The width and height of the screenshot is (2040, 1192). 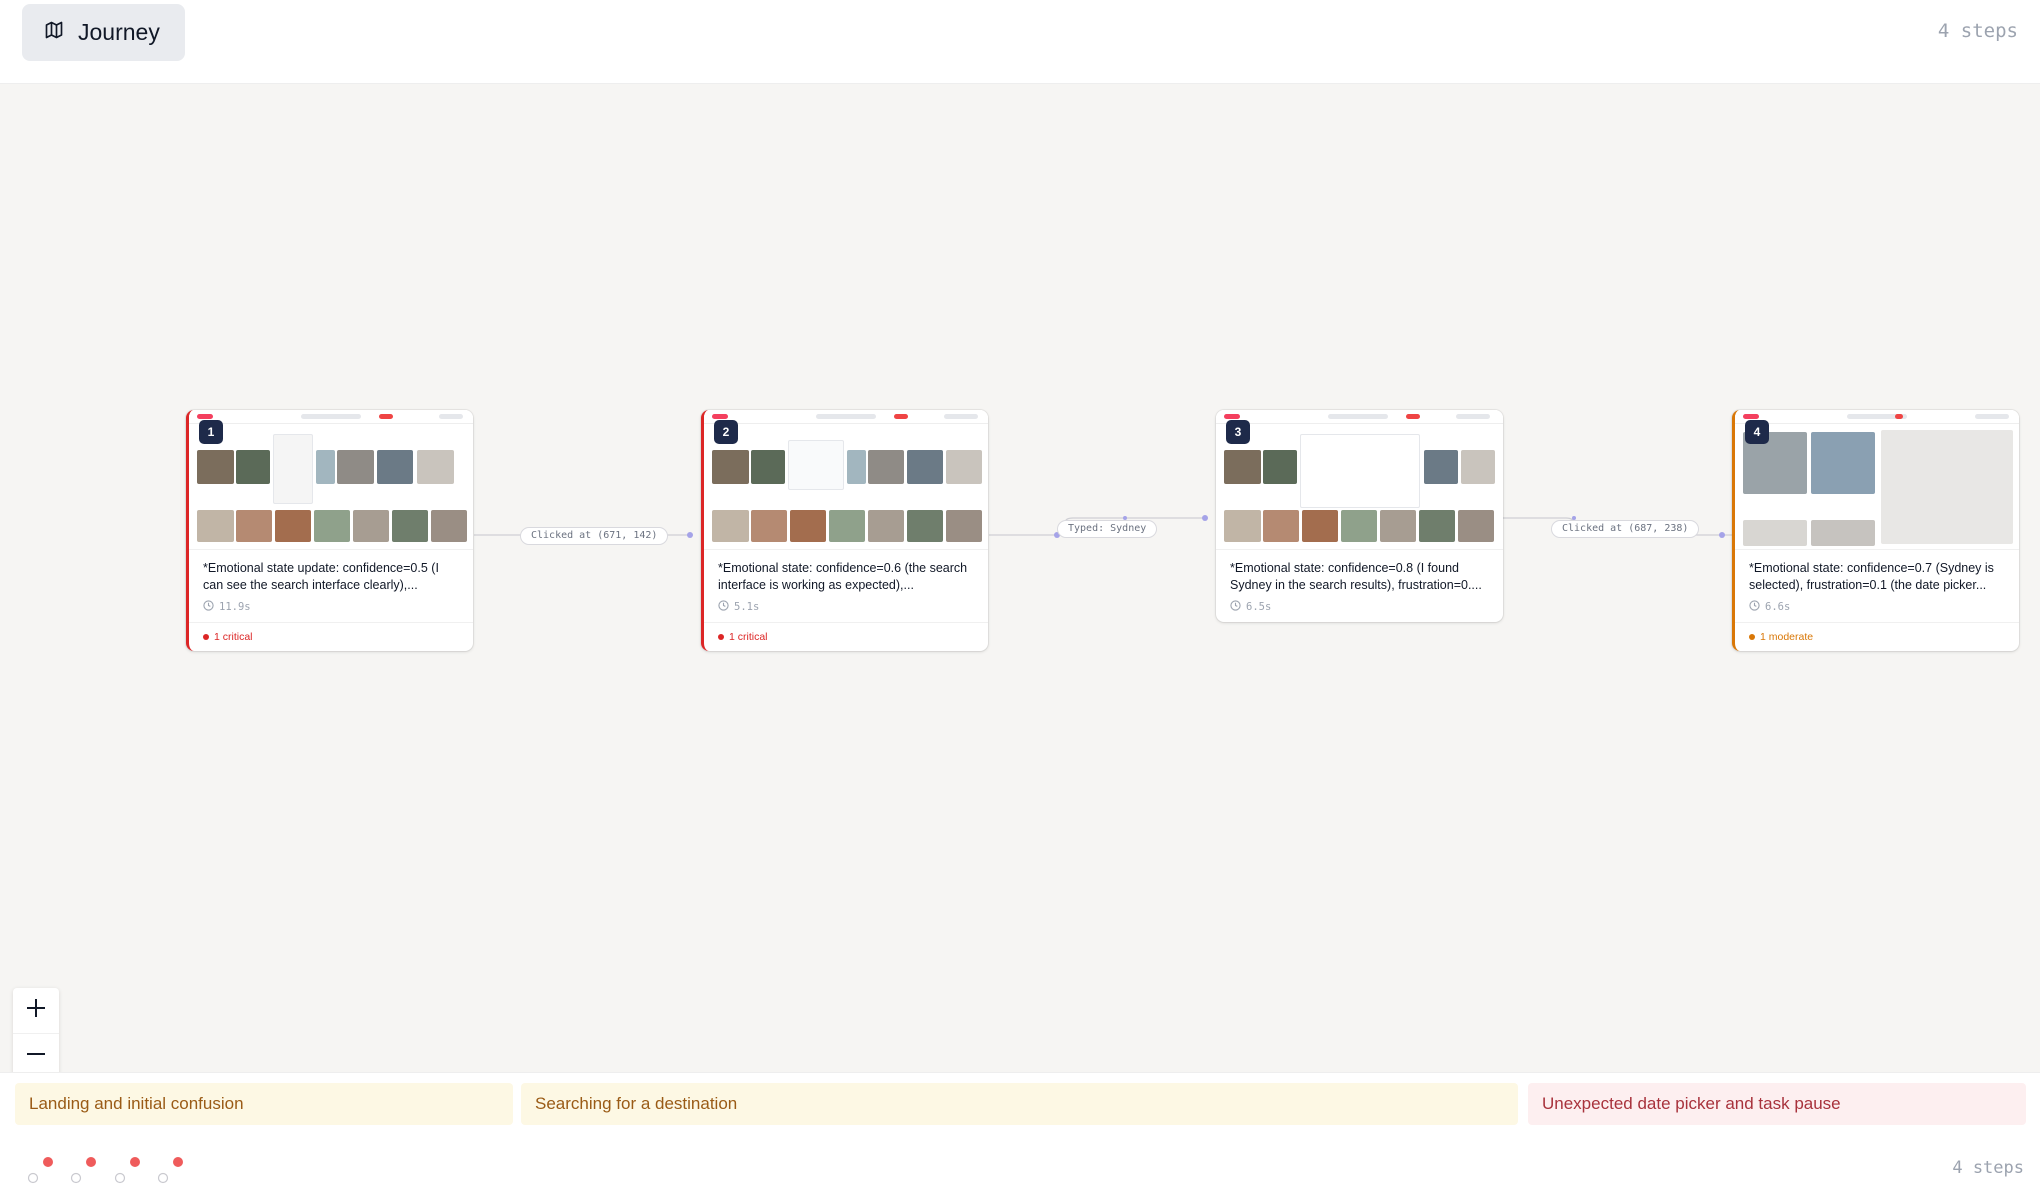 I want to click on step-screenshot: 3, so click(x=1359, y=480).